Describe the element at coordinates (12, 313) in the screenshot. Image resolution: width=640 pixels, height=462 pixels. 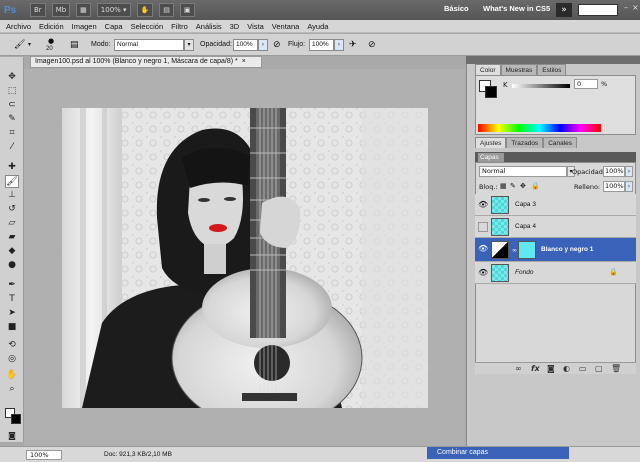
I see `path-select-tool-icon: ➤` at that location.